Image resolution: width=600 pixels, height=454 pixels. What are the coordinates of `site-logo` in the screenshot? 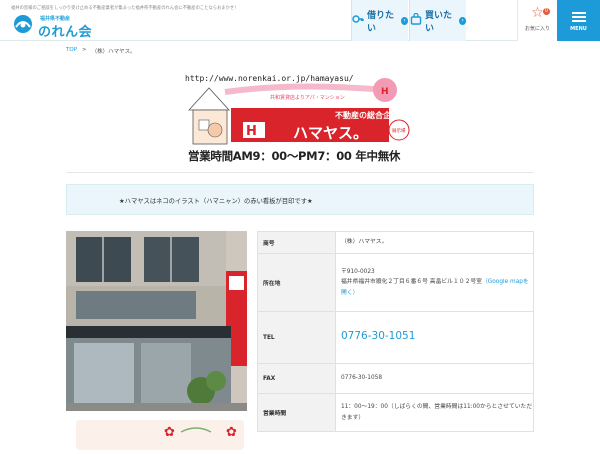 It's located at (23, 24).